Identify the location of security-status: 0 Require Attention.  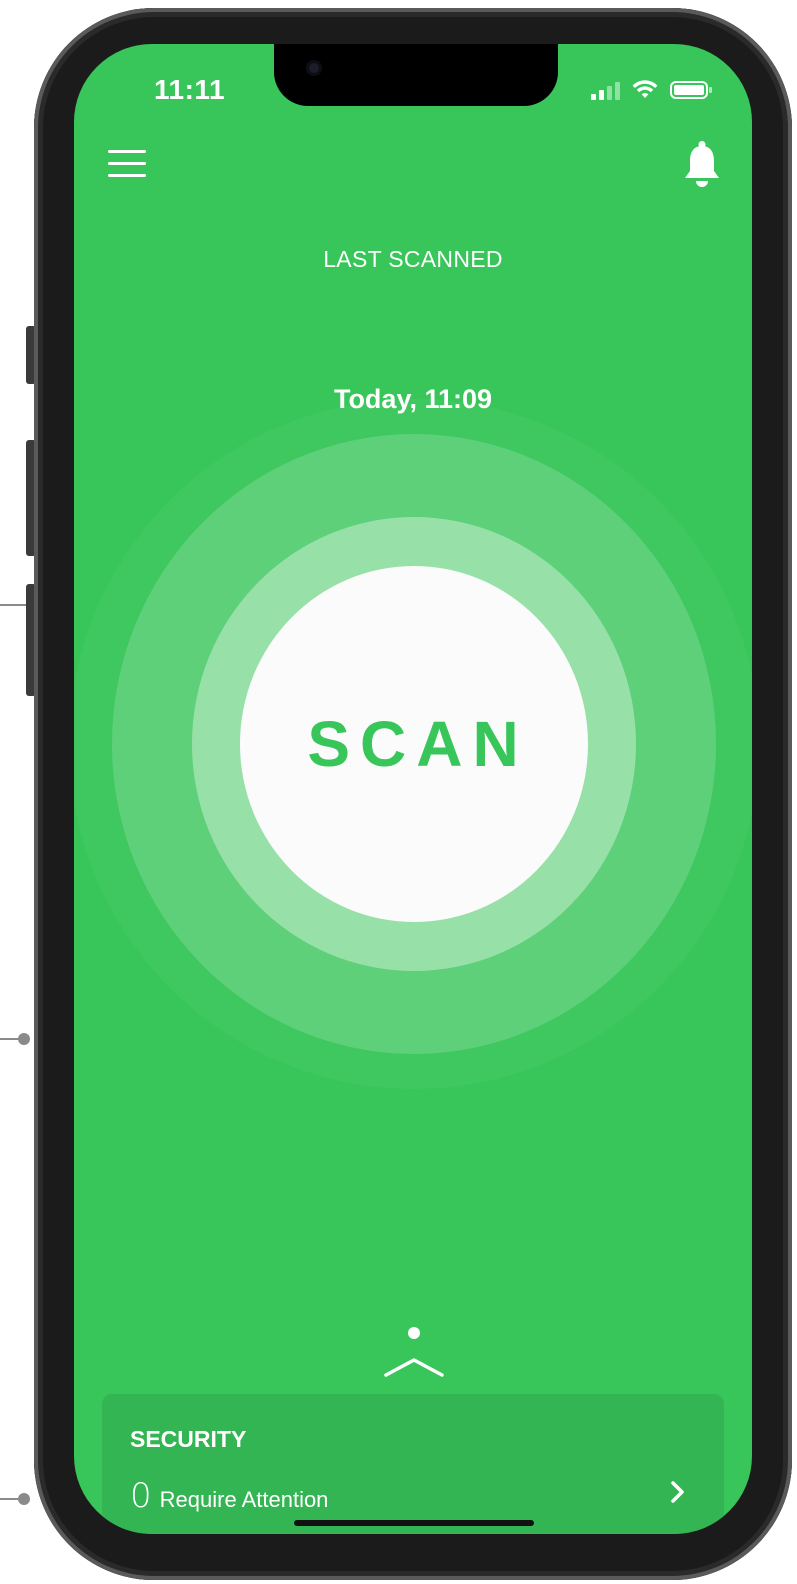
(229, 1496).